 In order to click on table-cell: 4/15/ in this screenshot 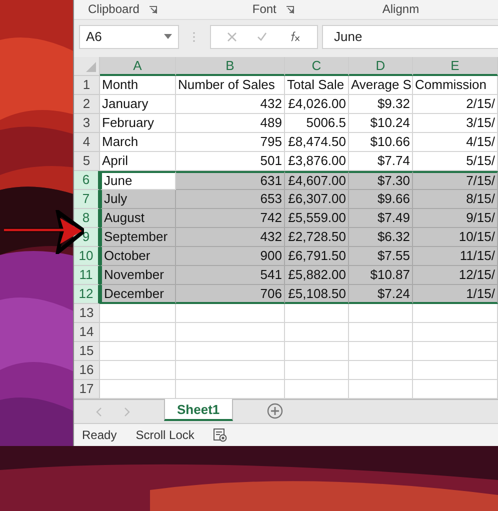, I will do `click(455, 142)`.